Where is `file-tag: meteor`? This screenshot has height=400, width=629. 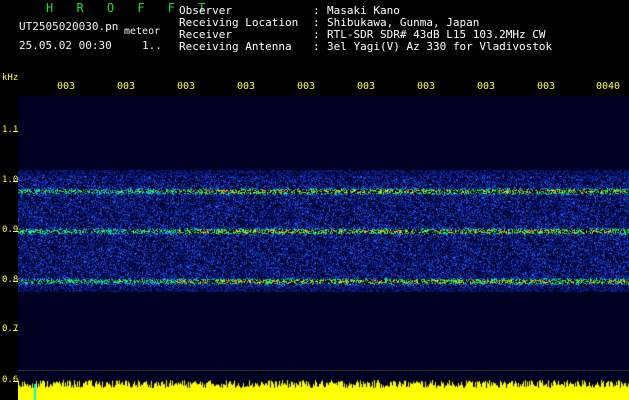
file-tag: meteor is located at coordinates (142, 31).